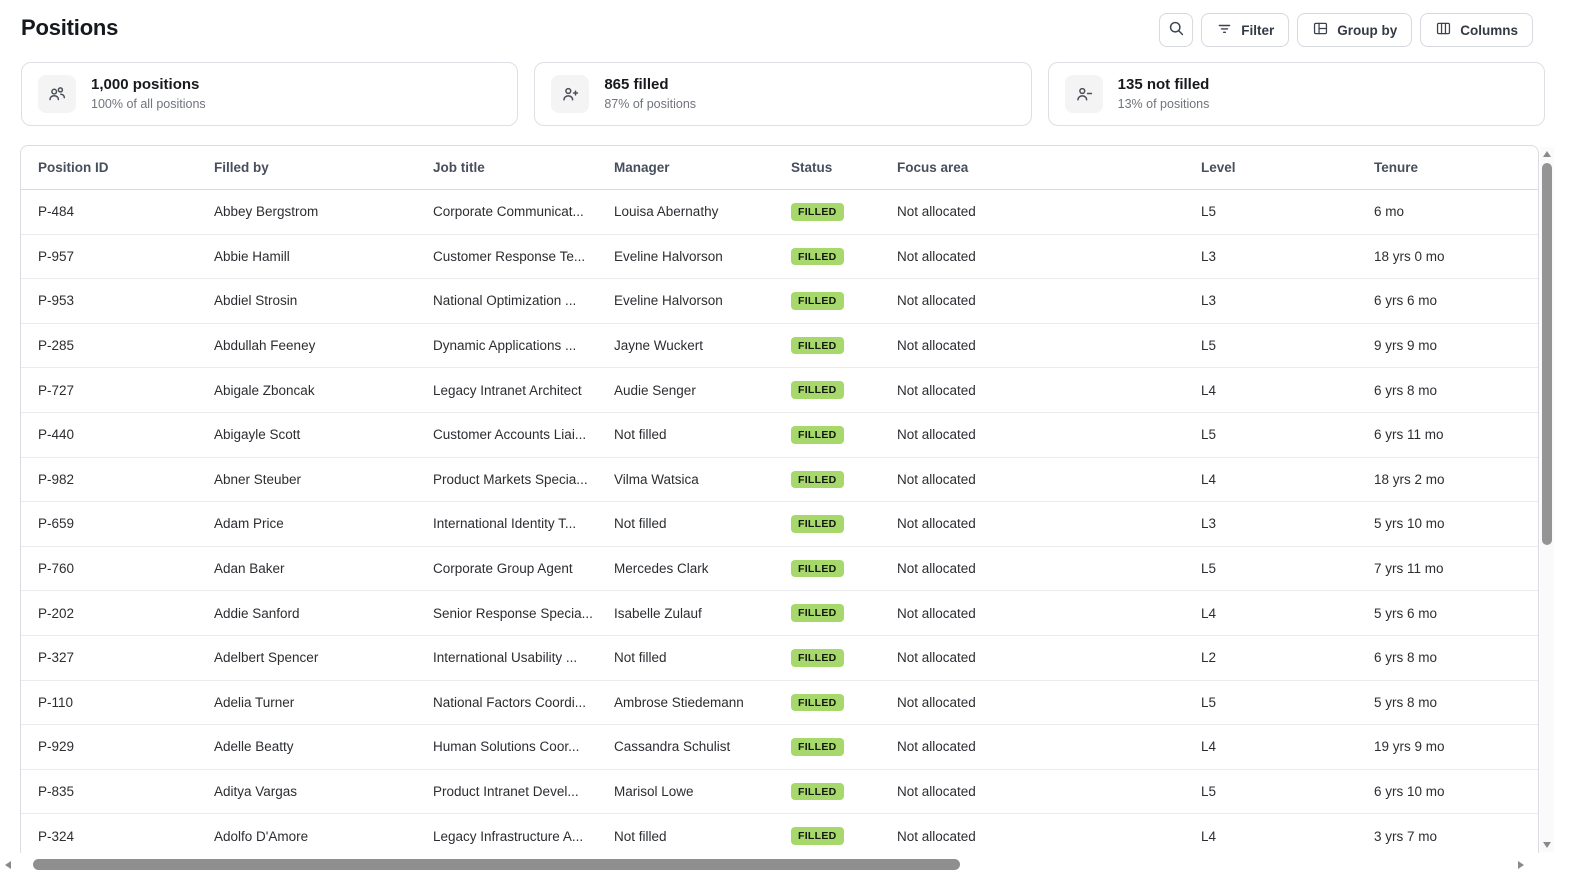 The height and width of the screenshot is (873, 1579). What do you see at coordinates (1209, 658) in the screenshot?
I see `cell-level: L2` at bounding box center [1209, 658].